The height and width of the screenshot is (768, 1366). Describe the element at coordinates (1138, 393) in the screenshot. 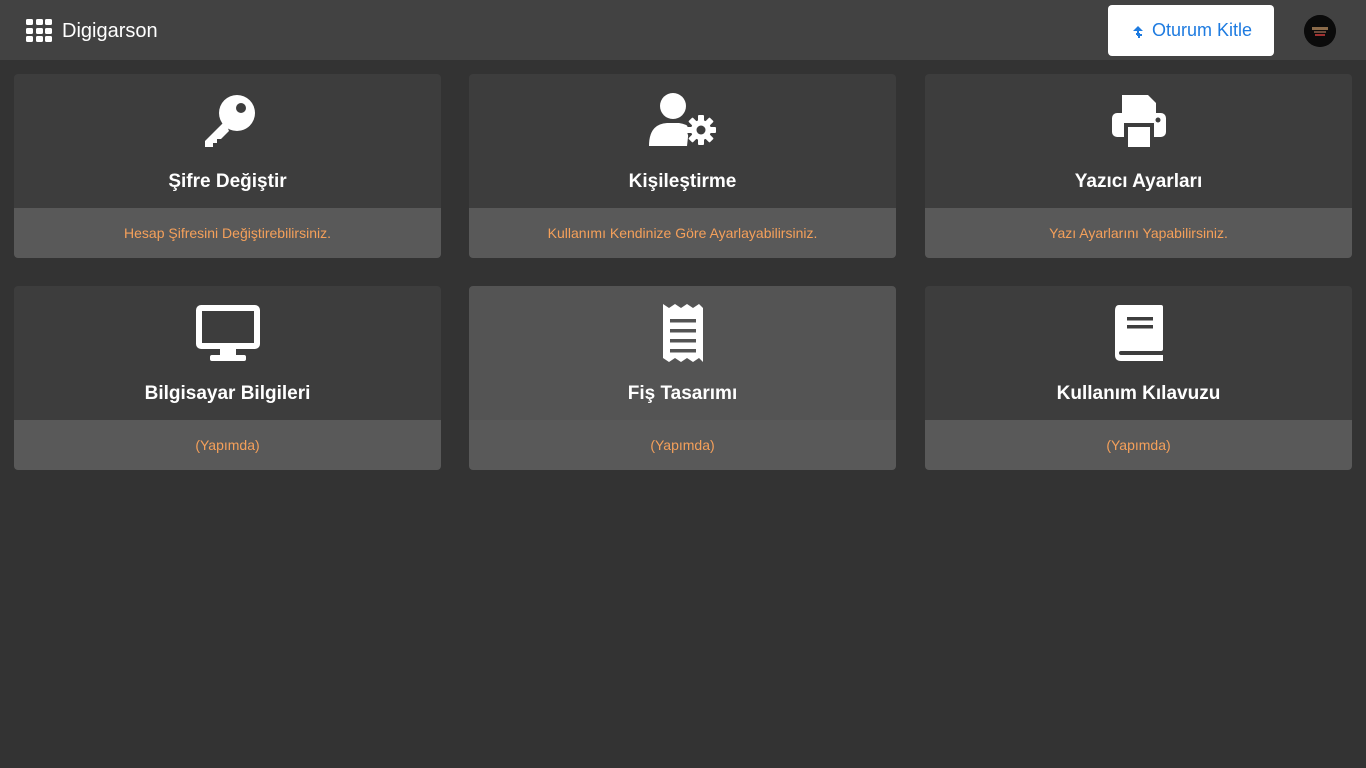

I see `card-title: Kullanım Kılavuzu` at that location.